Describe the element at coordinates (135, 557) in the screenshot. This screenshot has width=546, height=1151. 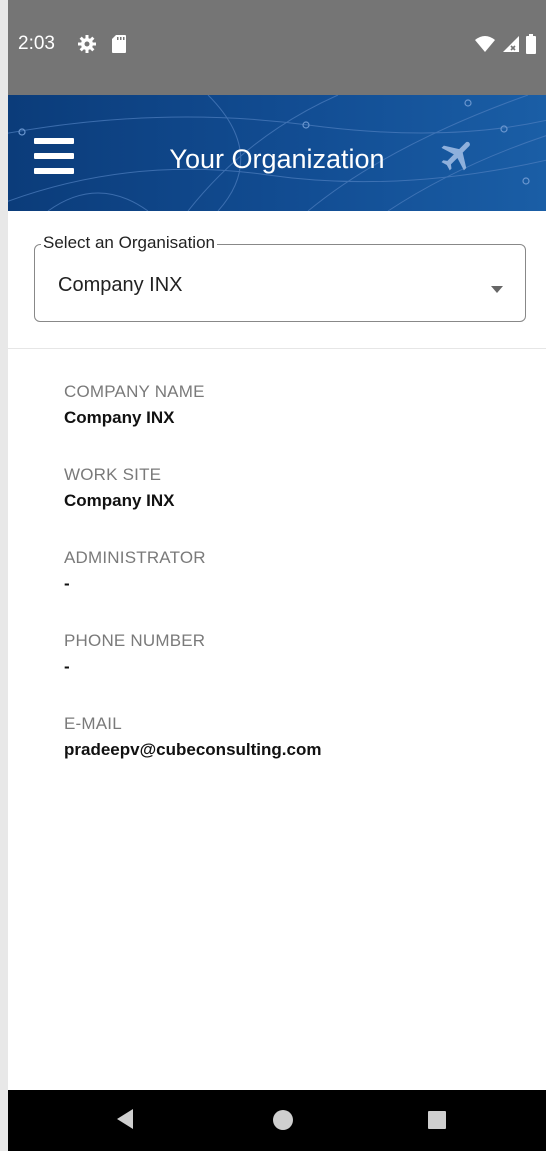
I see `field-label: ADMINISTRATOR` at that location.